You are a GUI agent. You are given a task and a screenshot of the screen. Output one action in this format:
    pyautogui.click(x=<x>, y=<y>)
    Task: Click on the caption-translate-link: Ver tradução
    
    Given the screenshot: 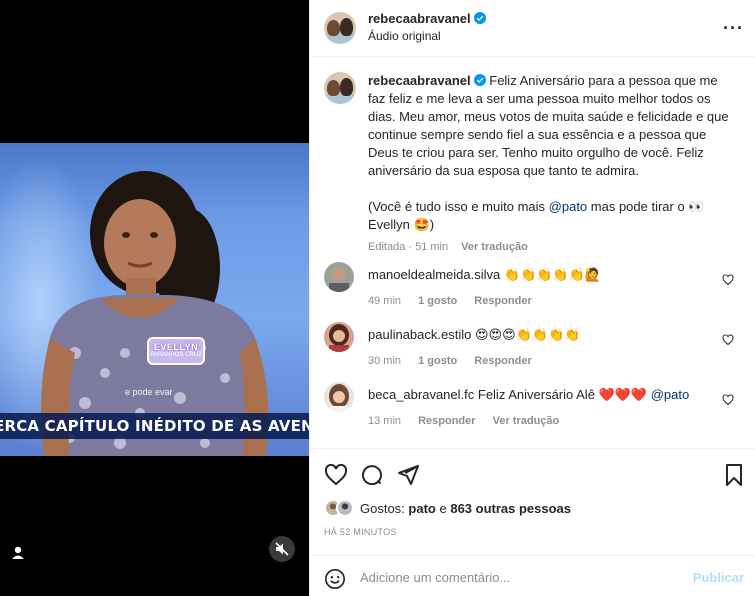 What is the action you would take?
    pyautogui.click(x=494, y=247)
    